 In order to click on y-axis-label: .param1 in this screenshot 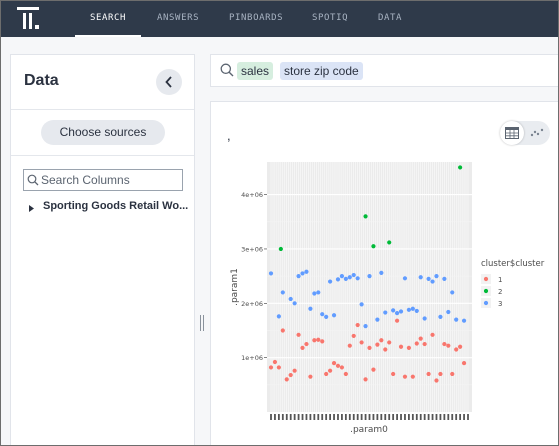, I will do `click(235, 287)`.